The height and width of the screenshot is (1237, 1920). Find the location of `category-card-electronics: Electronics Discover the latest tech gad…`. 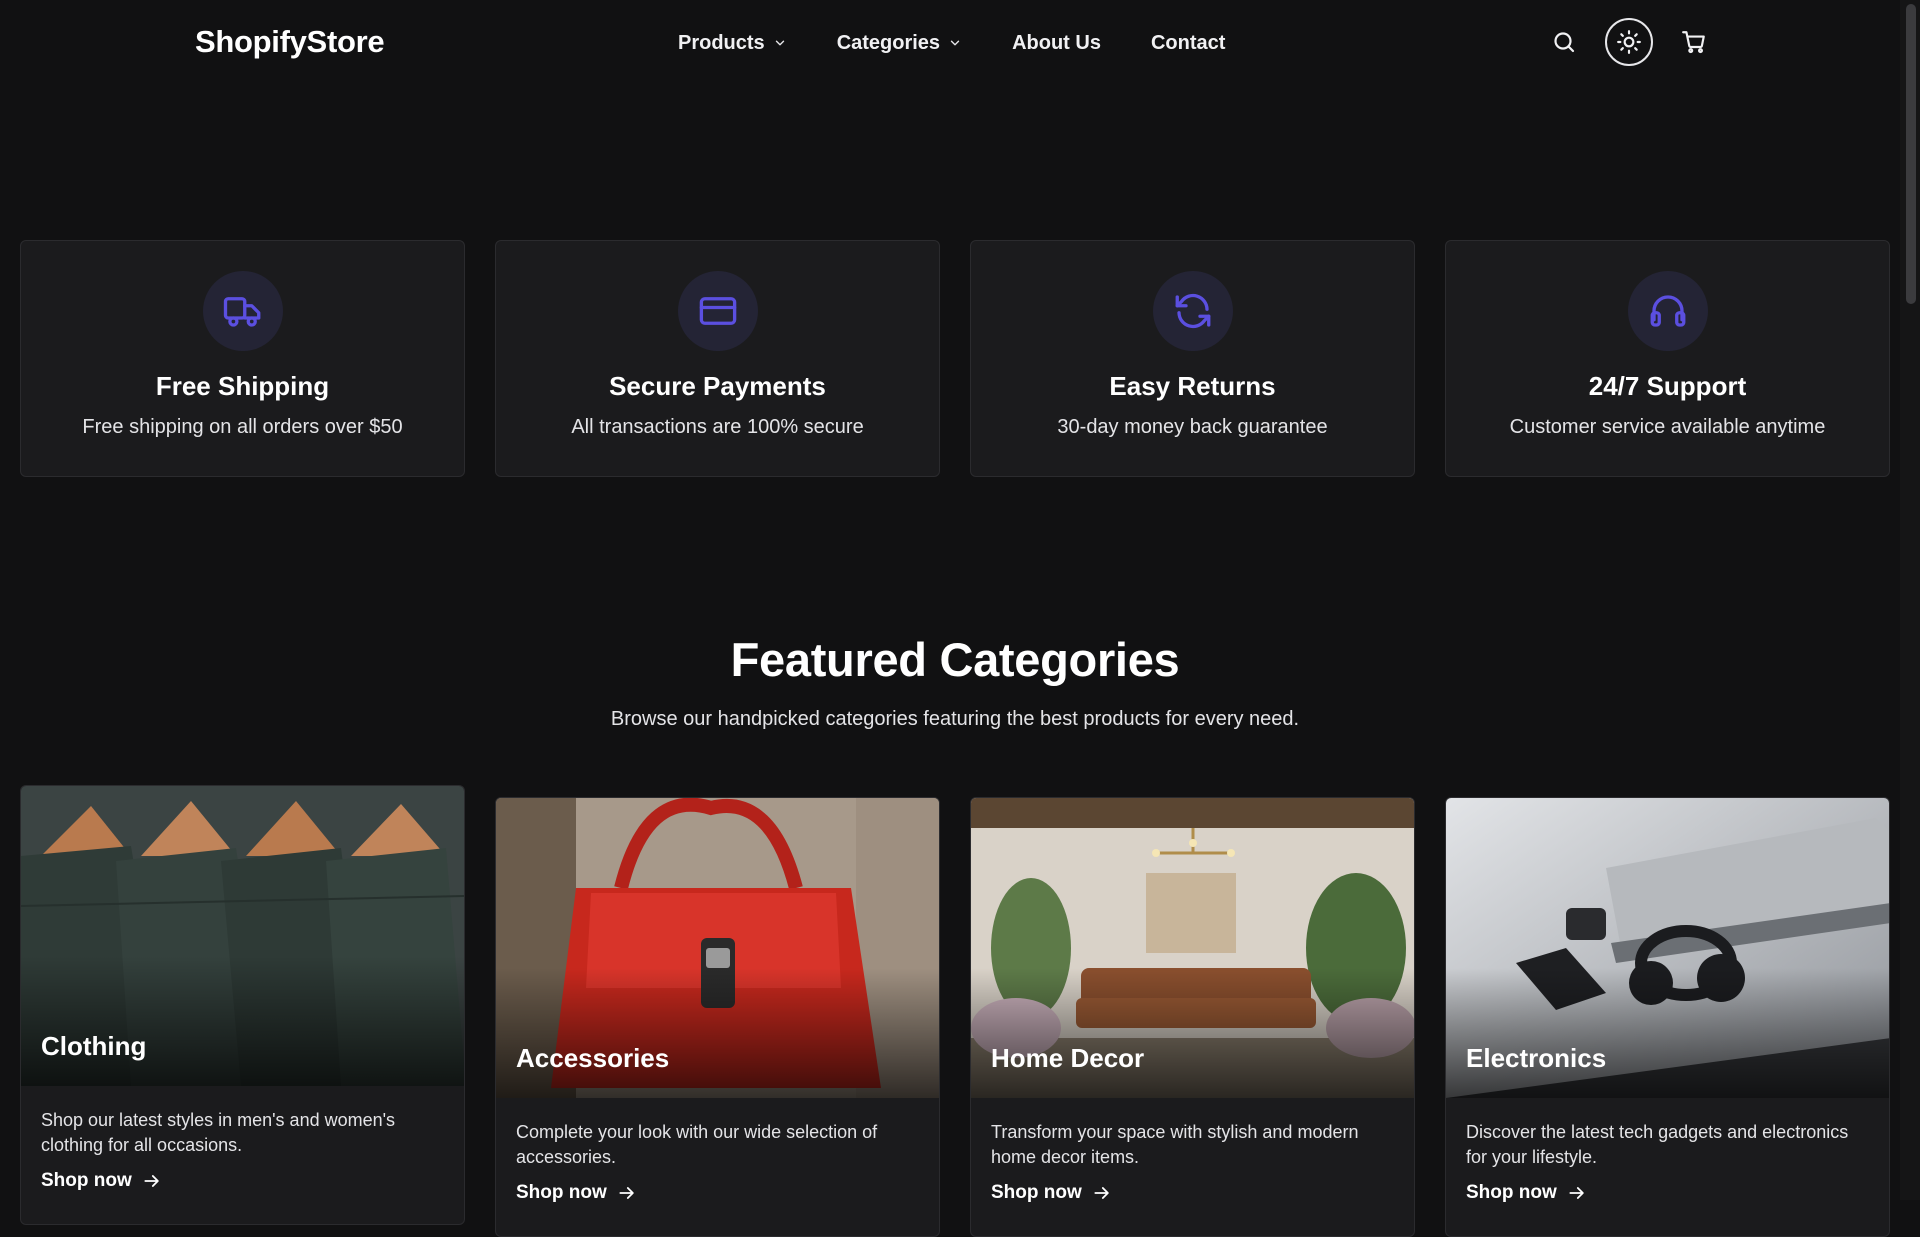

category-card-electronics: Electronics Discover the latest tech gad… is located at coordinates (1667, 1017).